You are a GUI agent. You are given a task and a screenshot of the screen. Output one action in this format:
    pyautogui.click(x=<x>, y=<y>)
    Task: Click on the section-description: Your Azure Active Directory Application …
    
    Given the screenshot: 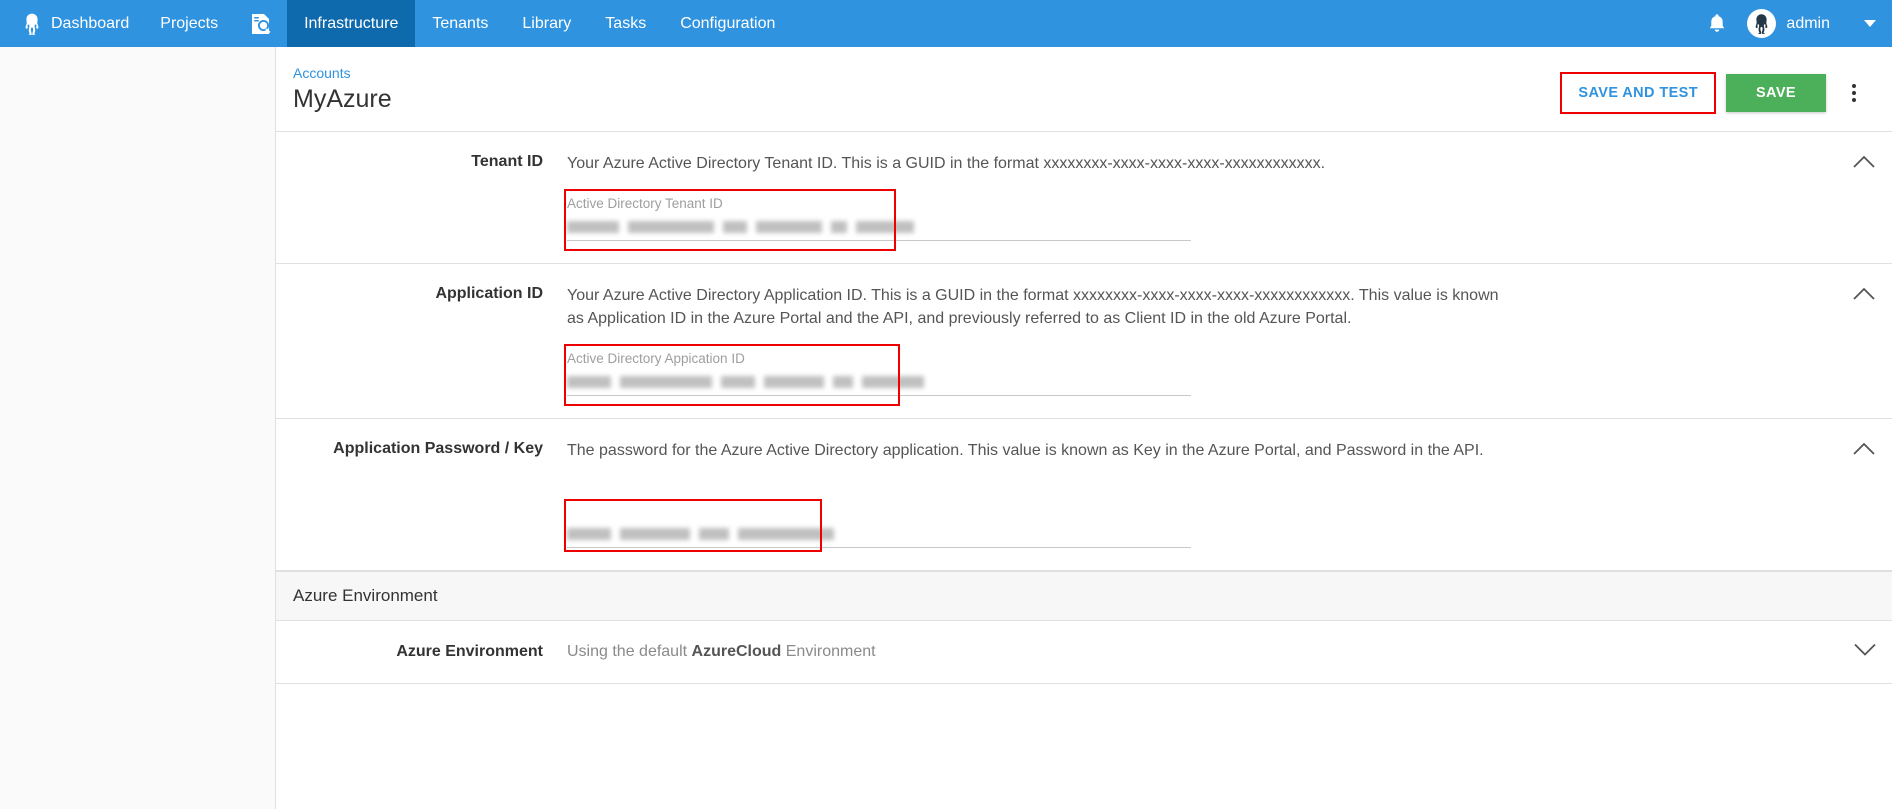 What is the action you would take?
    pyautogui.click(x=1033, y=307)
    